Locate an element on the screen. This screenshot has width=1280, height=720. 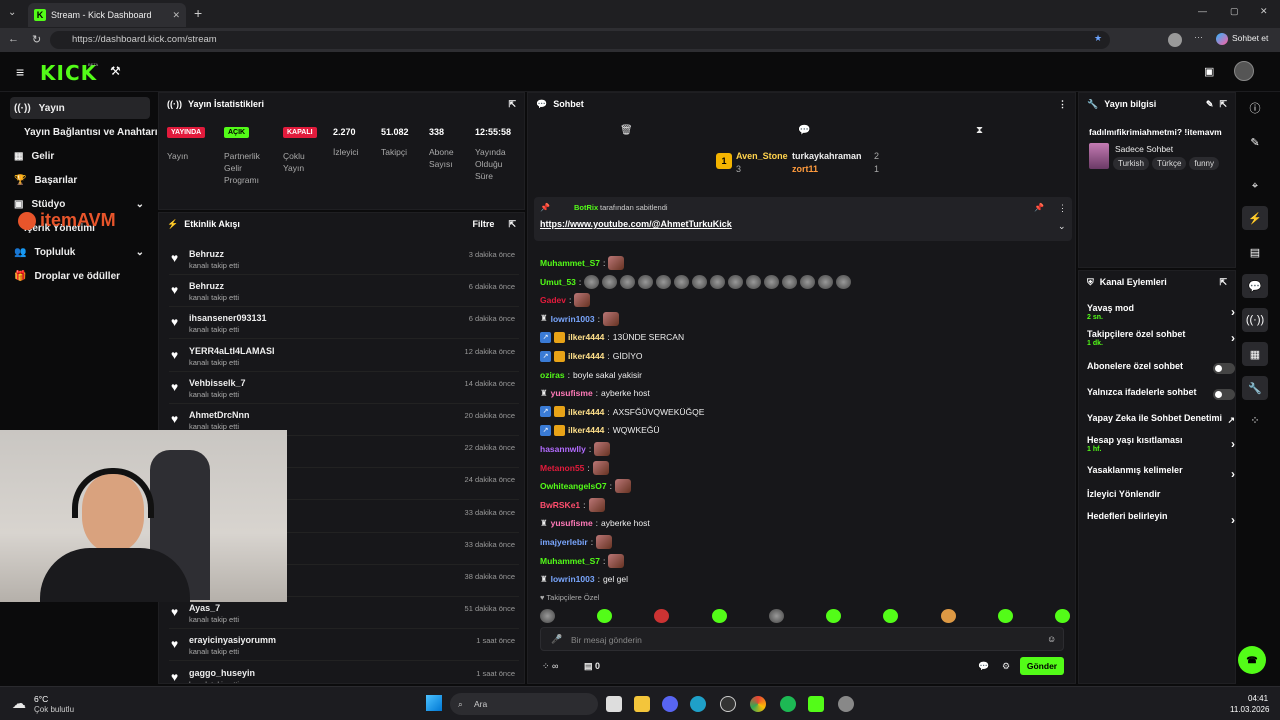
url-field: https://dashboard.kick.com/stream is located at coordinates (580, 40).